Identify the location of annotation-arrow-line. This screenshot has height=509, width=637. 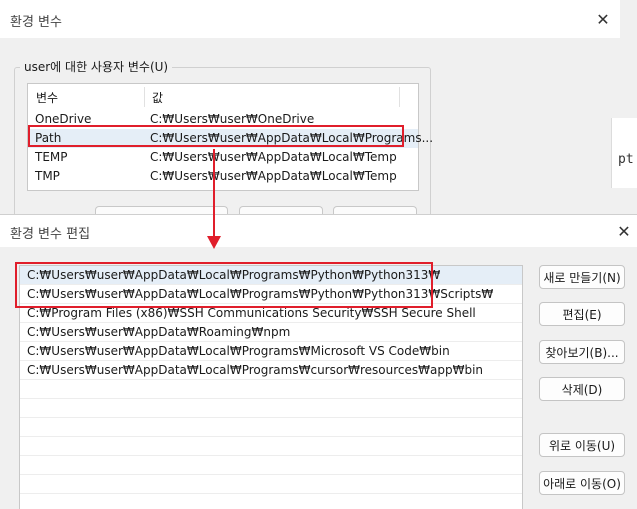
(214, 194).